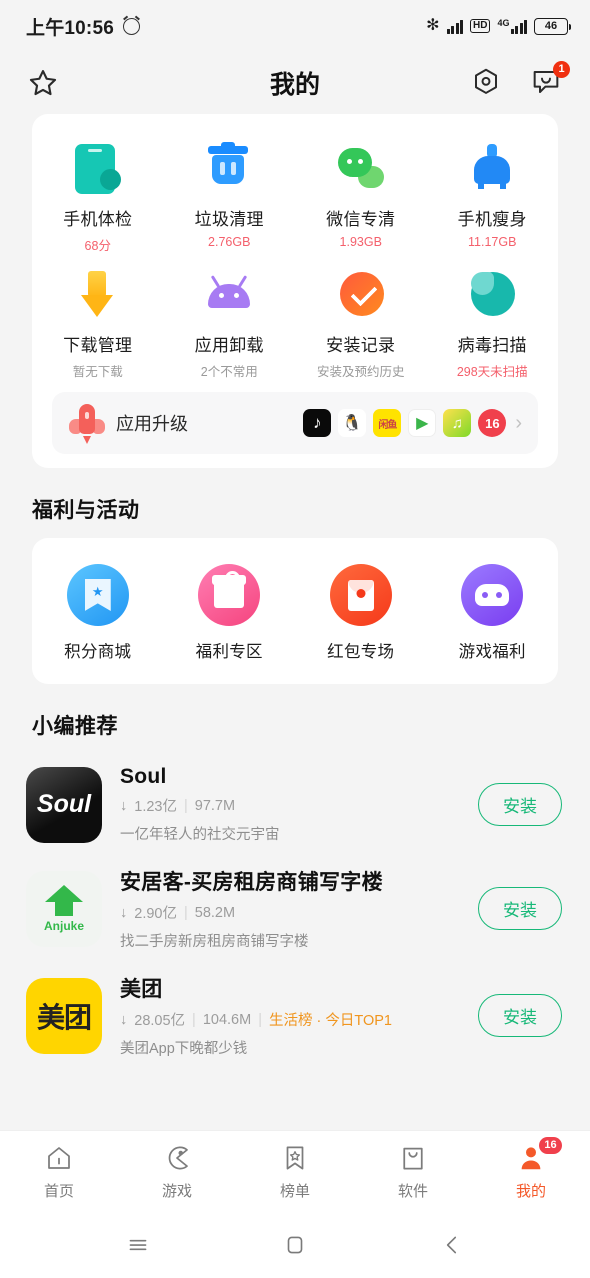 The image size is (590, 1278). What do you see at coordinates (452, 1245) in the screenshot?
I see `back-chevron-icon` at bounding box center [452, 1245].